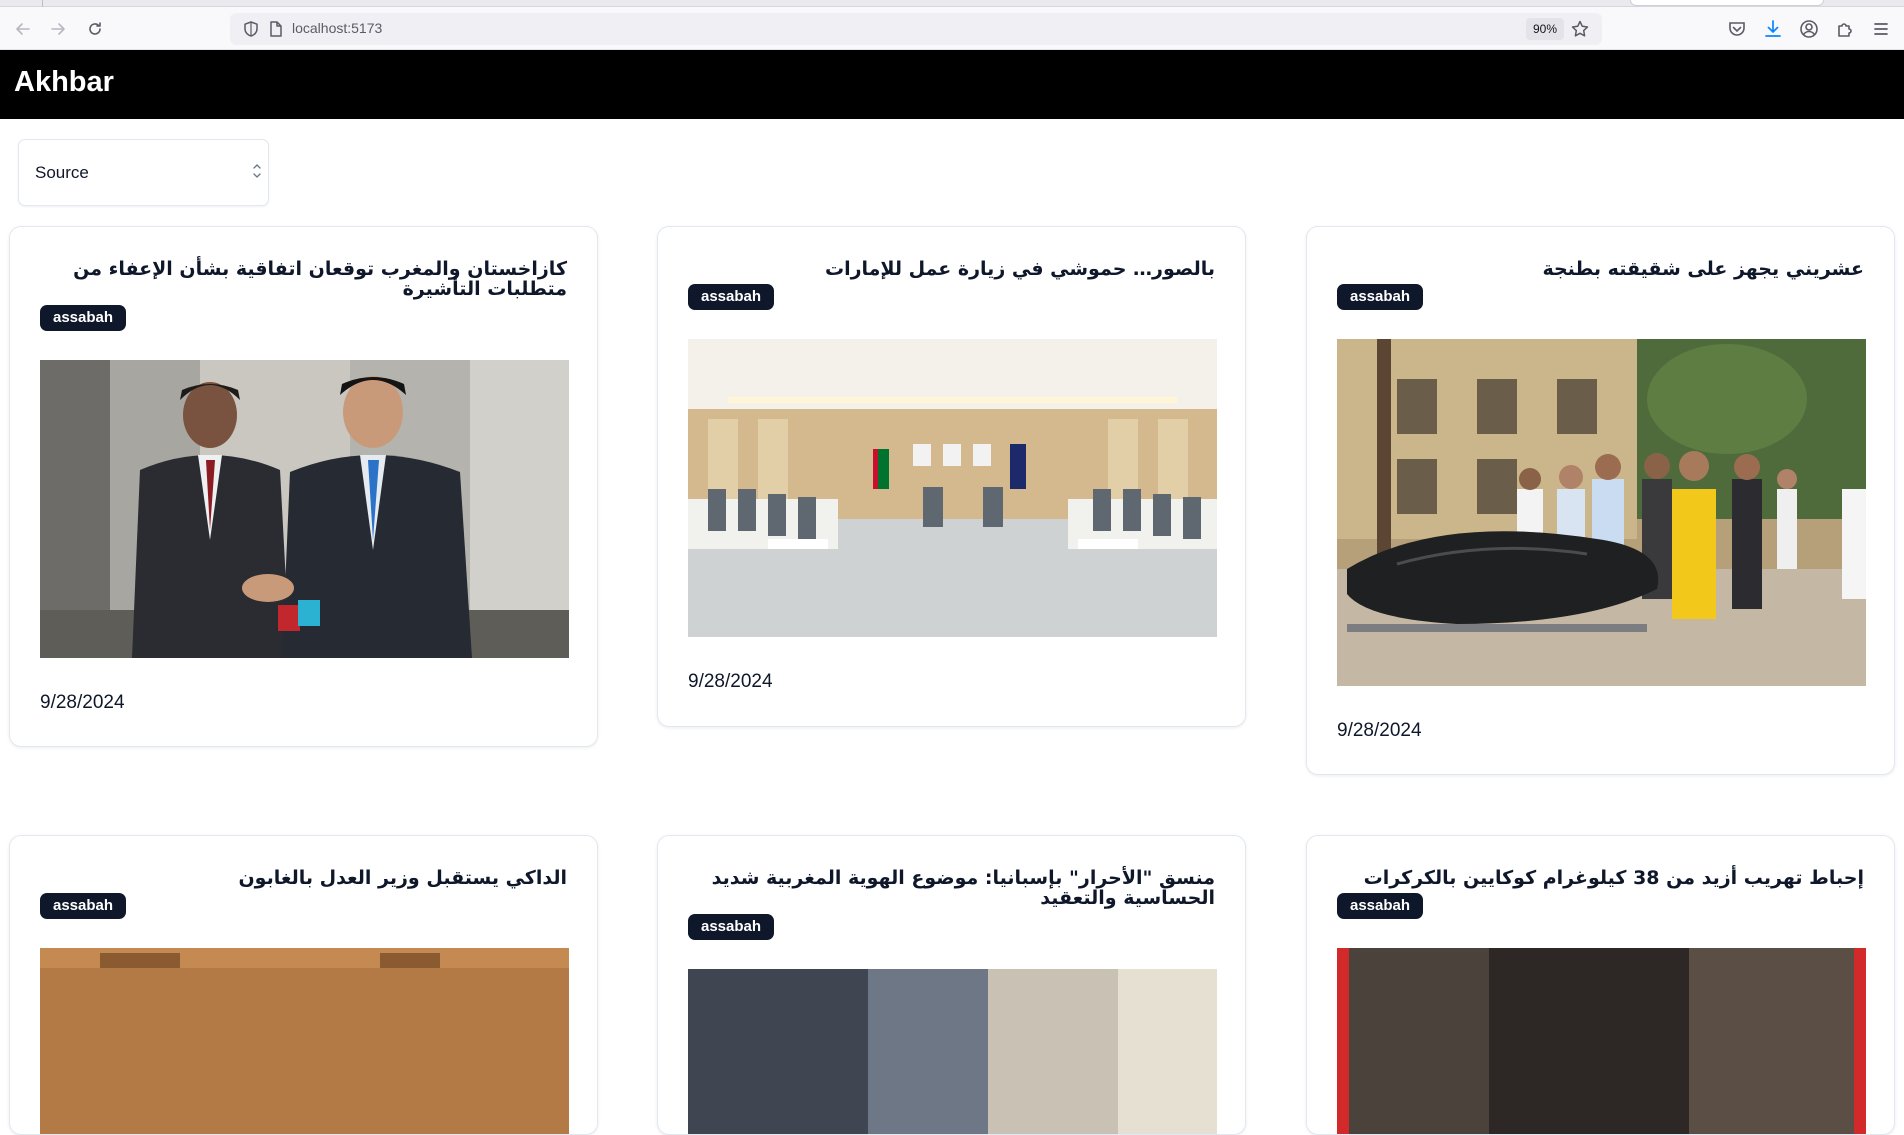 This screenshot has height=1135, width=1904. What do you see at coordinates (58, 29) in the screenshot?
I see `forward-arrow-icon` at bounding box center [58, 29].